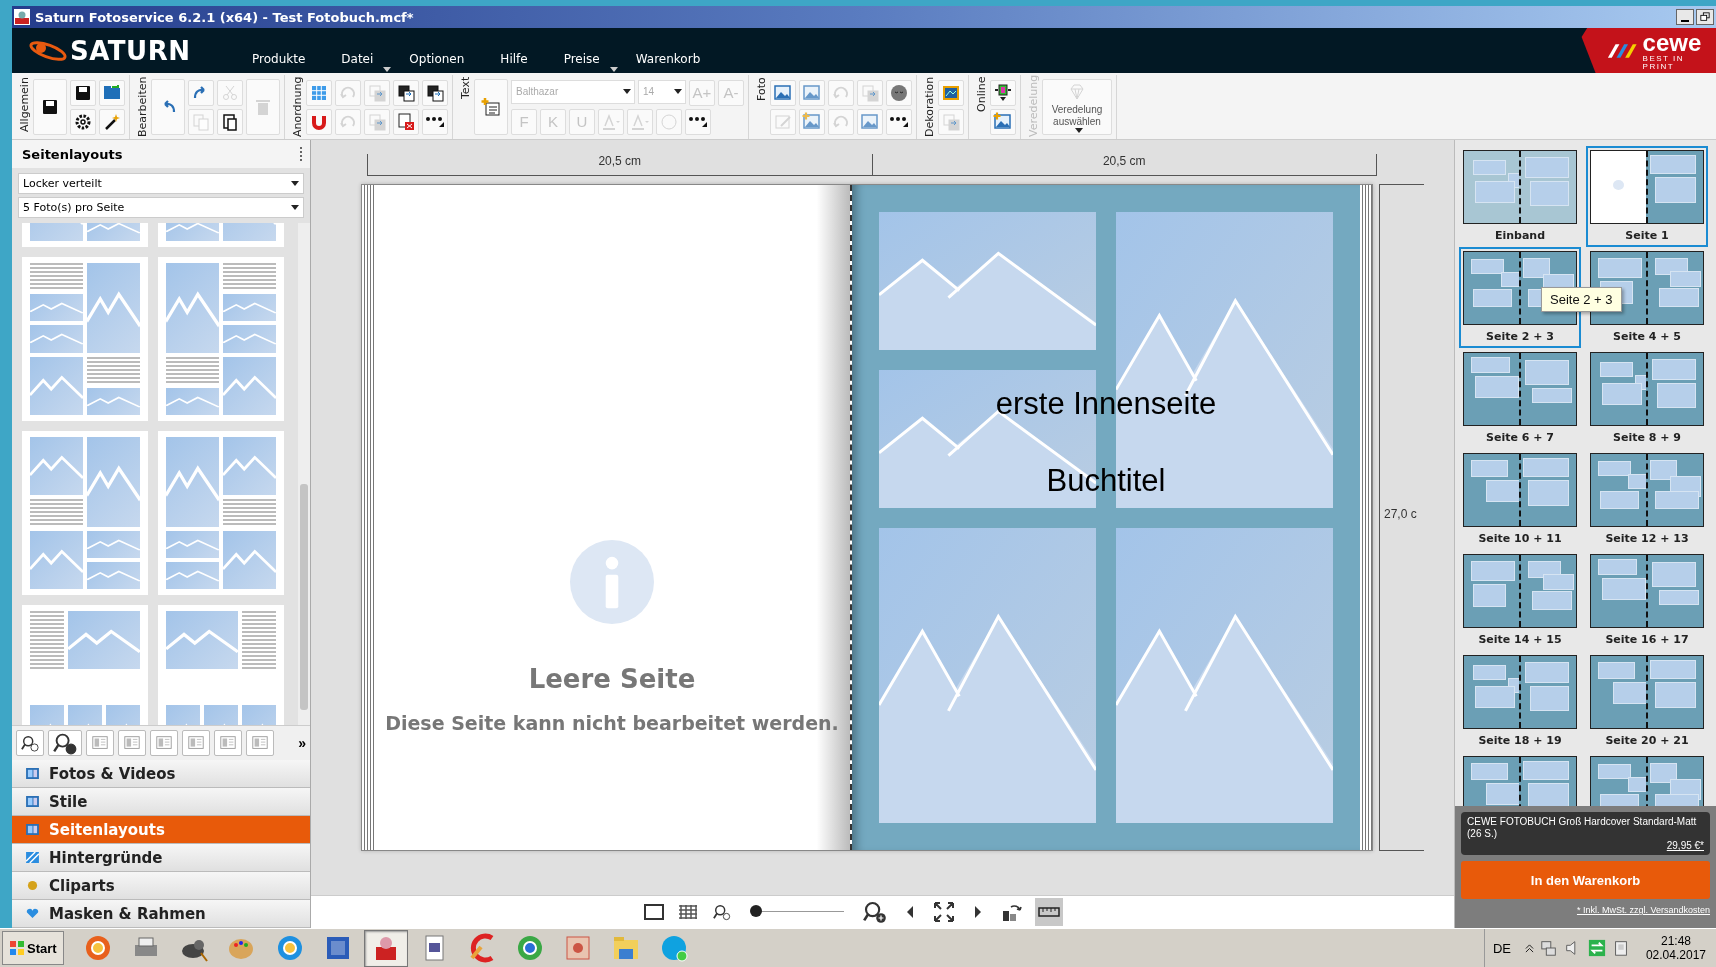 The image size is (1716, 967). What do you see at coordinates (161, 802) in the screenshot?
I see `section-tab: Stile` at bounding box center [161, 802].